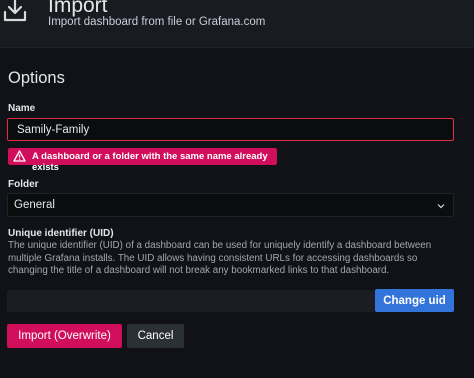  What do you see at coordinates (36, 78) in the screenshot?
I see `options-title: Options` at bounding box center [36, 78].